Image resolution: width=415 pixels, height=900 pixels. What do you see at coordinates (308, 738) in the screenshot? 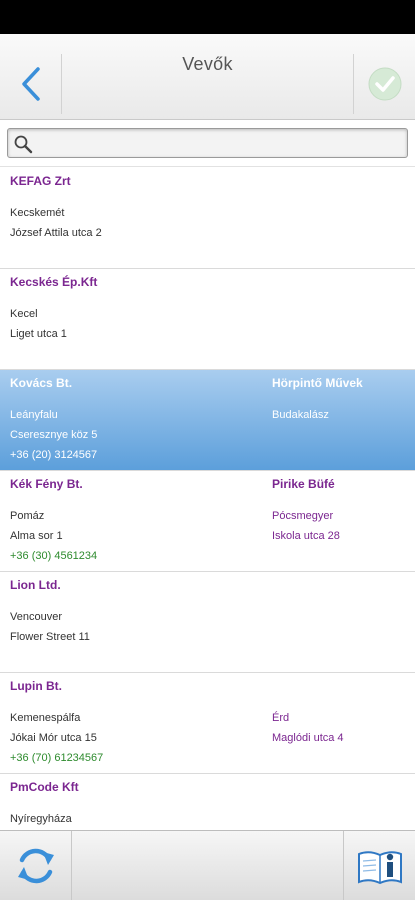
I see `site-street: Maglódi utca 4` at bounding box center [308, 738].